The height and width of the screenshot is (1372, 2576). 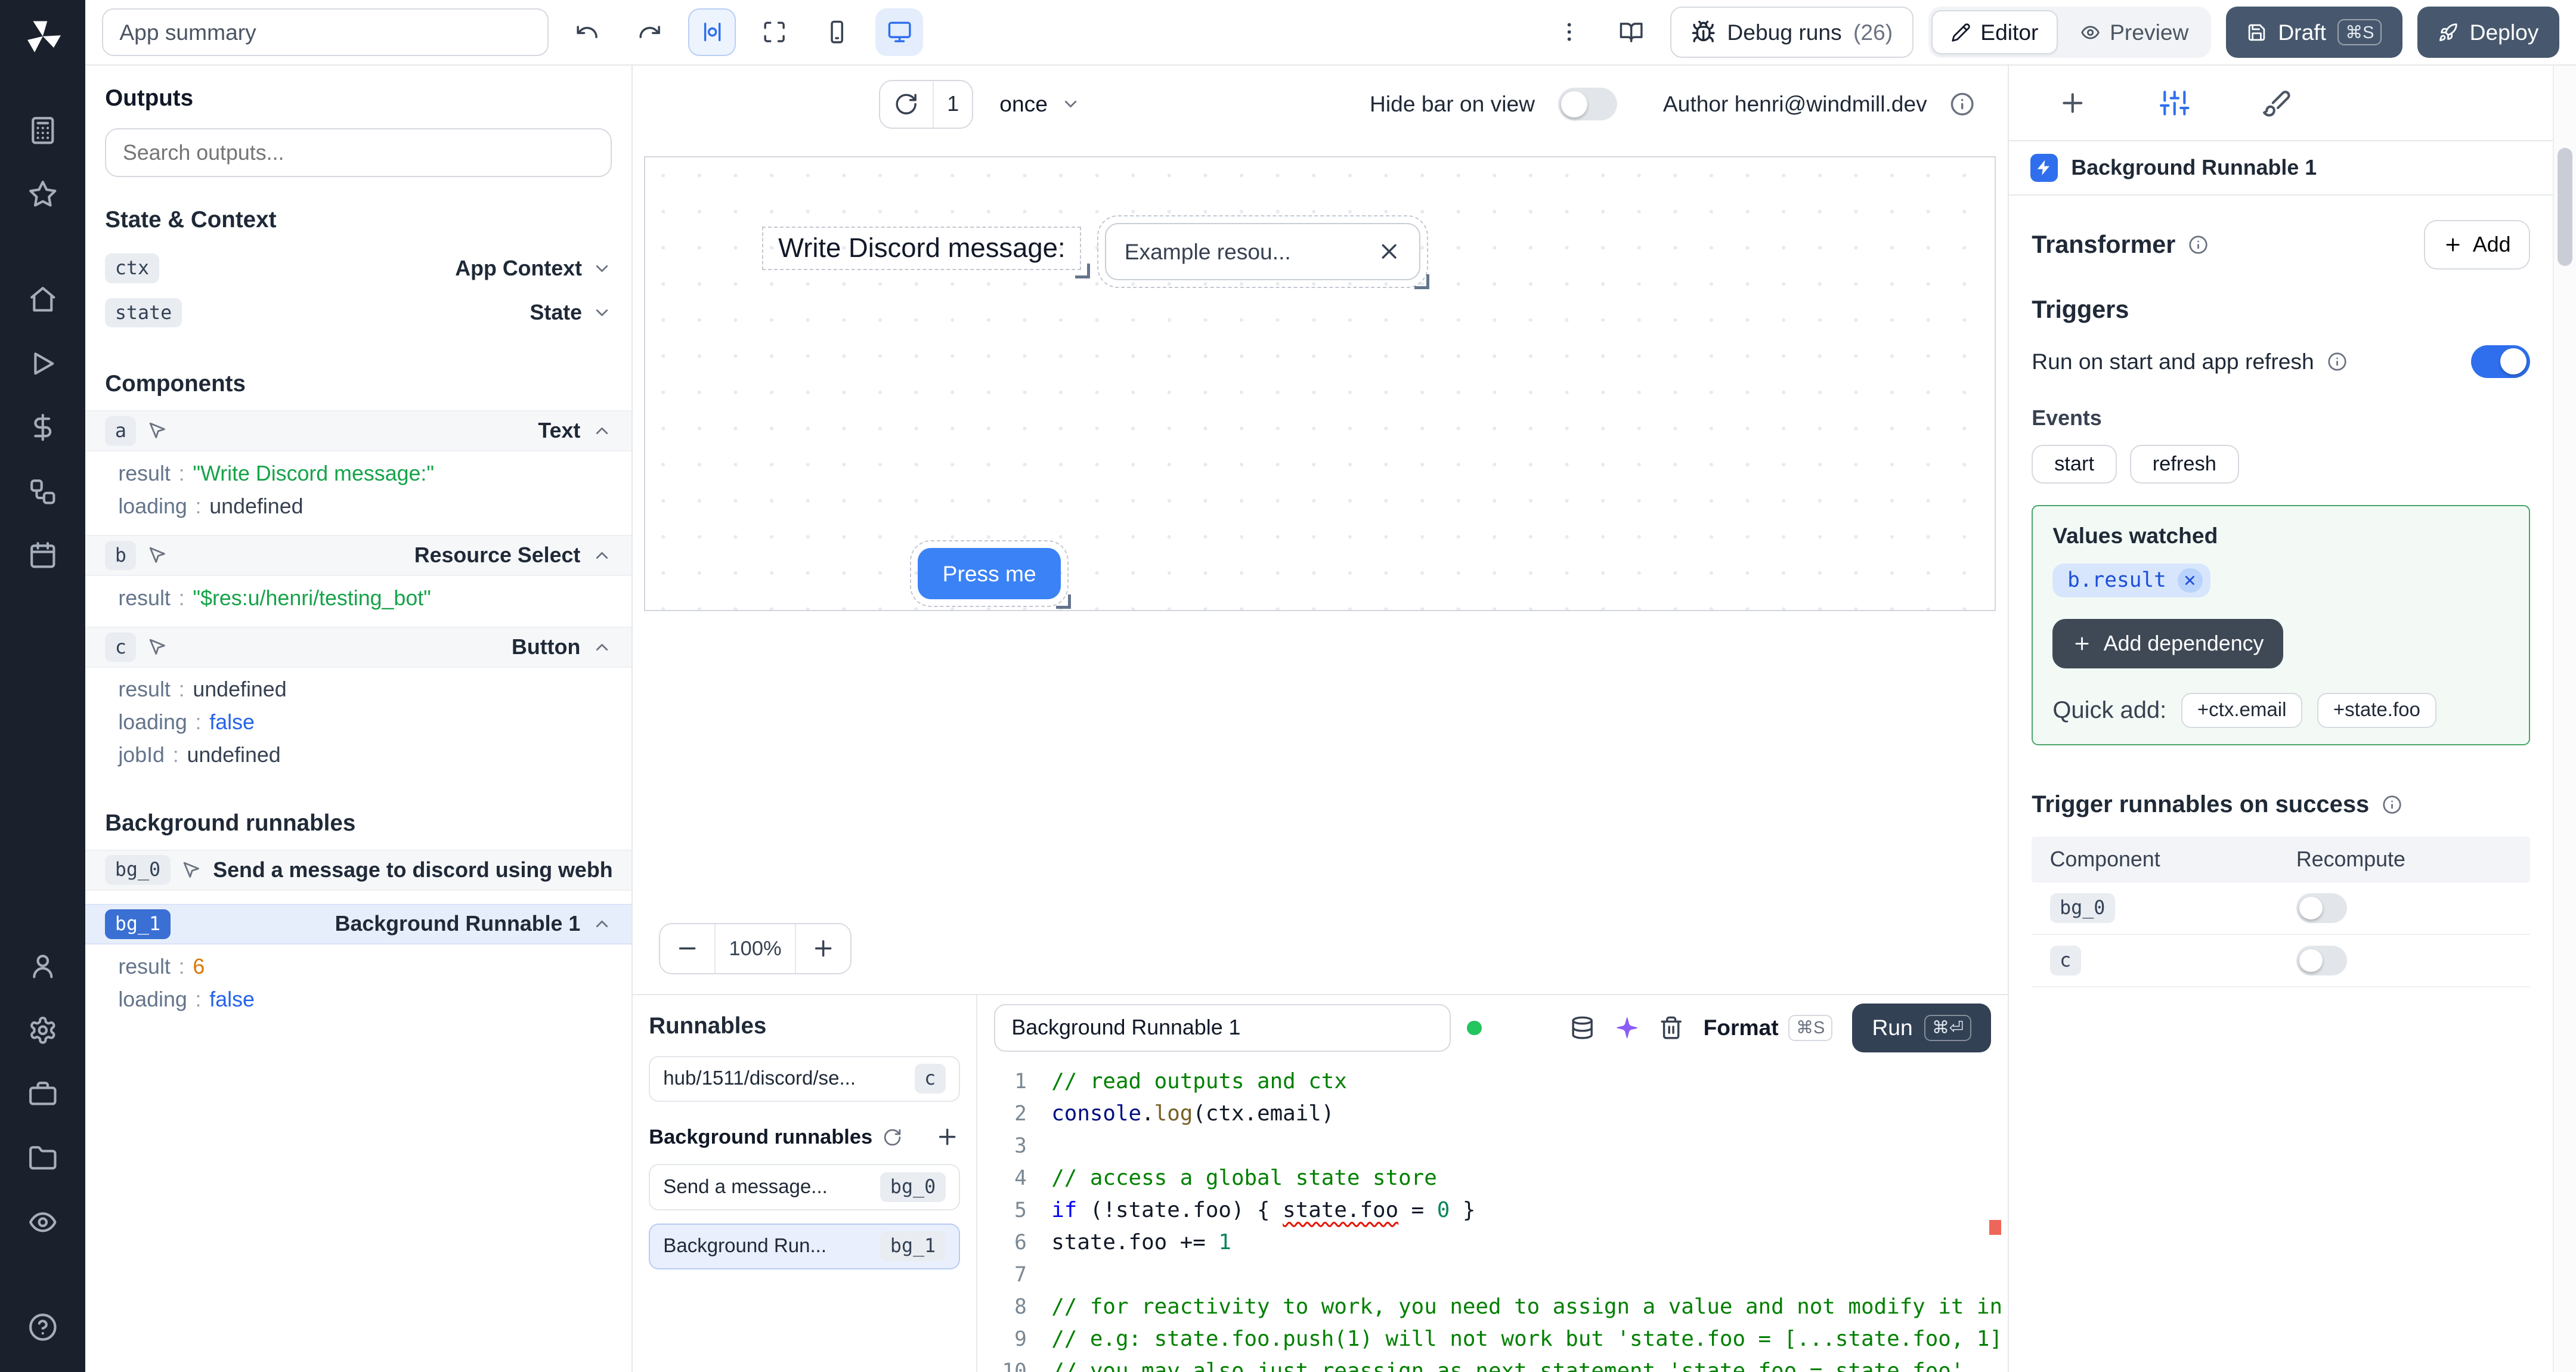 What do you see at coordinates (1245, 1210) in the screenshot?
I see `code-line: 5 if (!state.foo) { state.foo = 0 }` at bounding box center [1245, 1210].